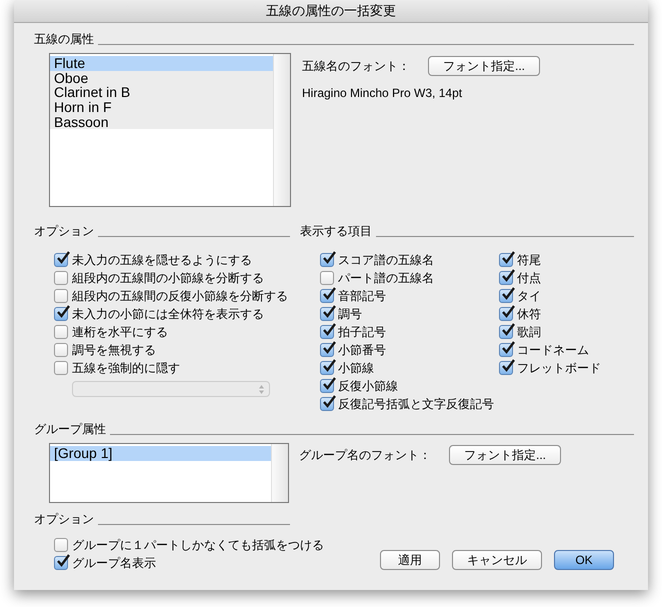 The image size is (662, 607). I want to click on checkbox-label: タイ, so click(529, 296).